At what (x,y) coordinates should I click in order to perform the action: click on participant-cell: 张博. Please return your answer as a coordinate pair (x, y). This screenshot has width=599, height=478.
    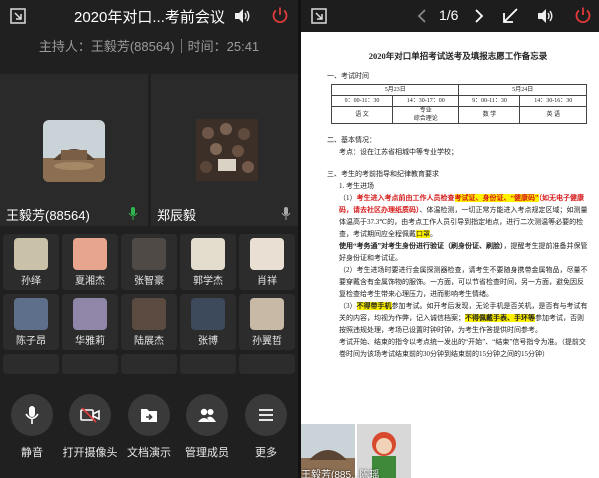
    Looking at the image, I should click on (208, 322).